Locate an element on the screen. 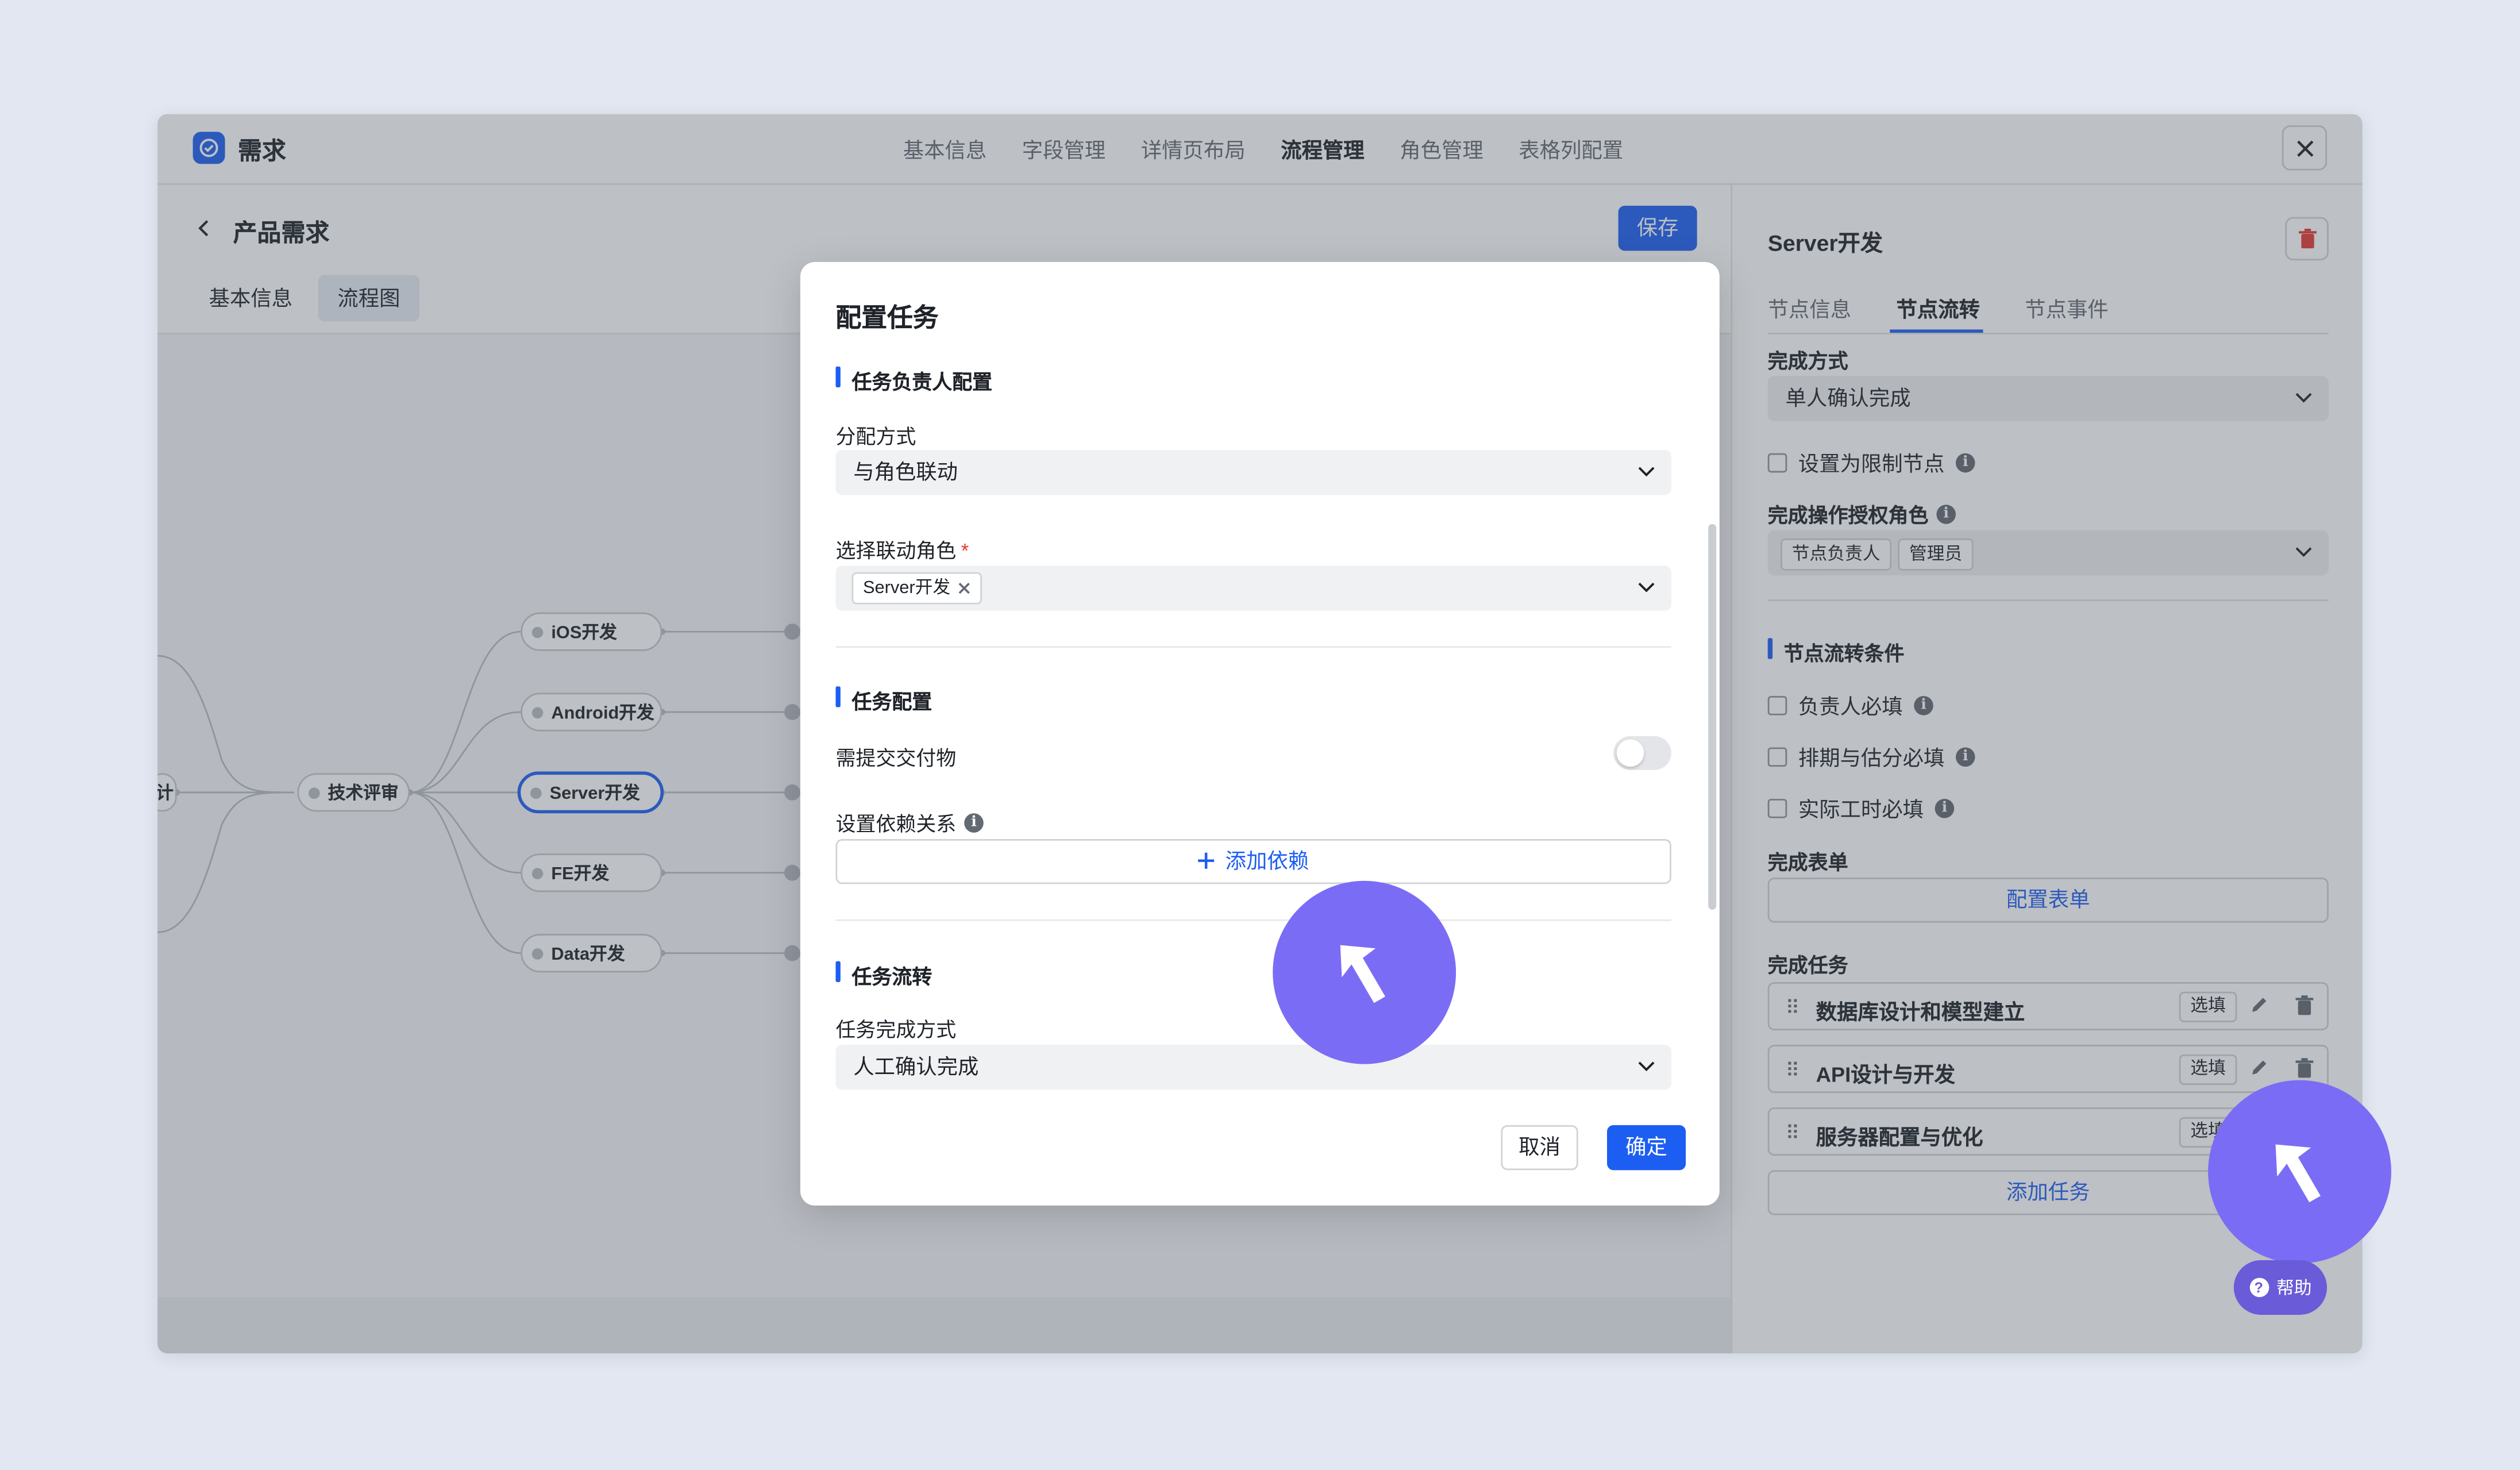 This screenshot has height=1470, width=2520. cancel-button: 取消 is located at coordinates (1540, 1148).